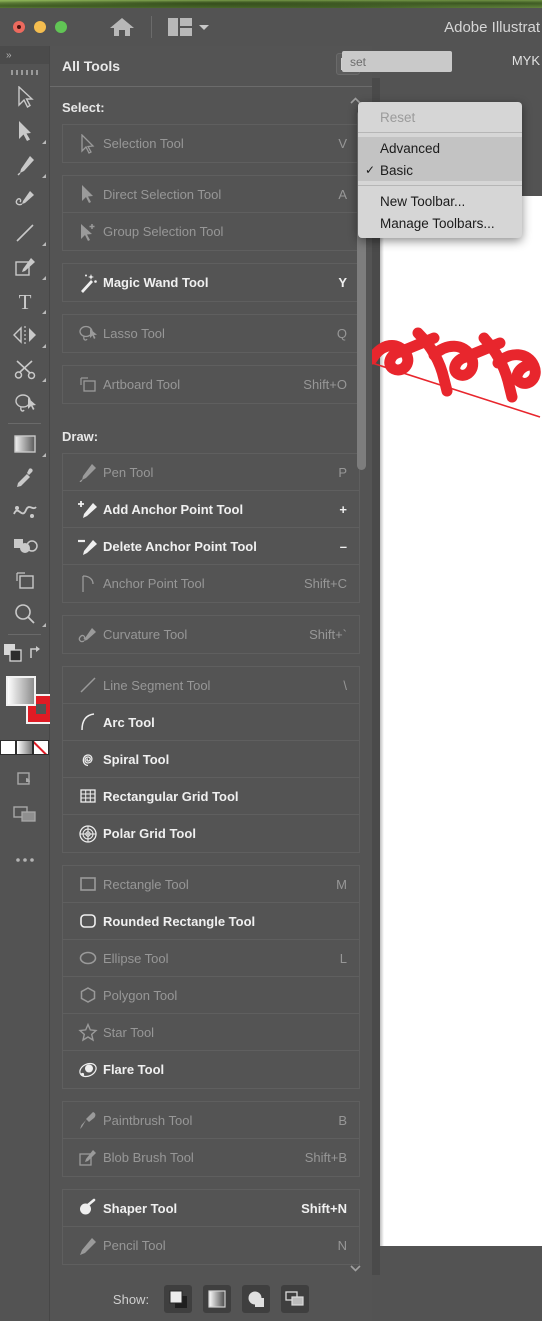 This screenshot has height=1321, width=542. What do you see at coordinates (13, 653) in the screenshot?
I see `default-fill-stroke-icon` at bounding box center [13, 653].